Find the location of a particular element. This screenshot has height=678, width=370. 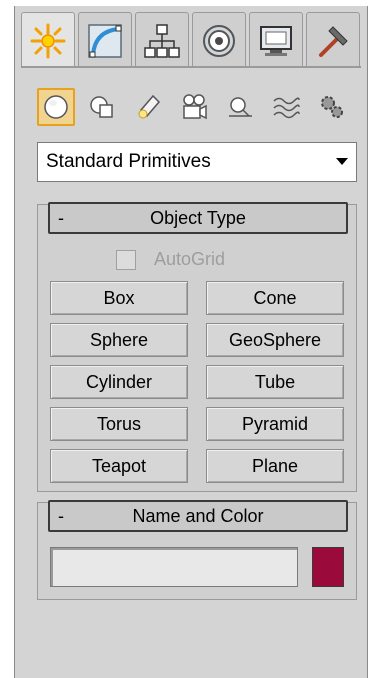

autogrid-label: AutoGrid is located at coordinates (190, 259).